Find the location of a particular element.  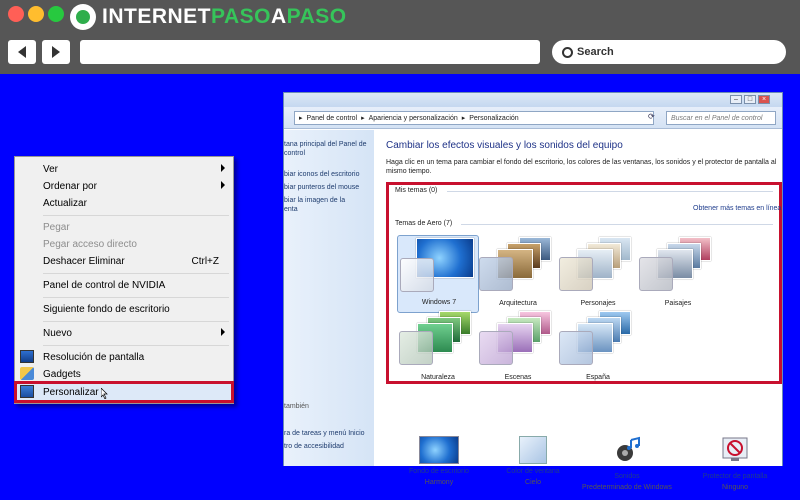

sidebar-see-also: también is located at coordinates (296, 406).